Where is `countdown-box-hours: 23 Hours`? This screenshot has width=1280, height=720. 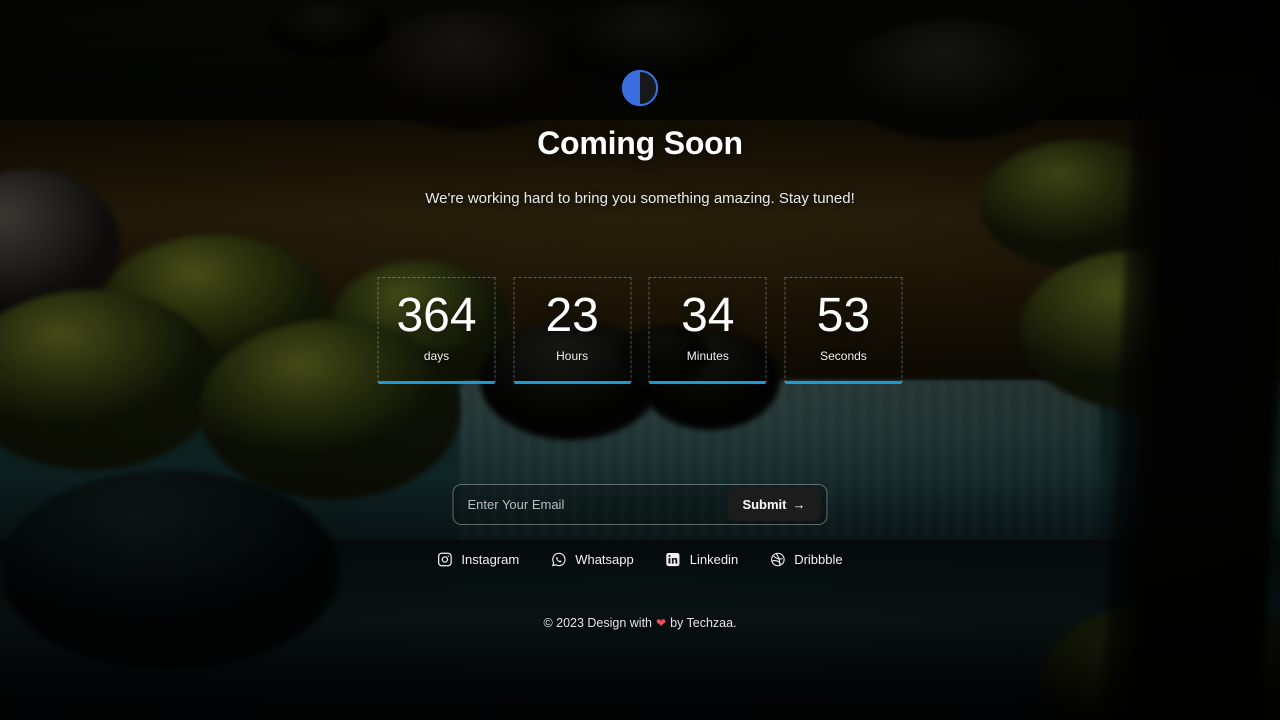 countdown-box-hours: 23 Hours is located at coordinates (572, 330).